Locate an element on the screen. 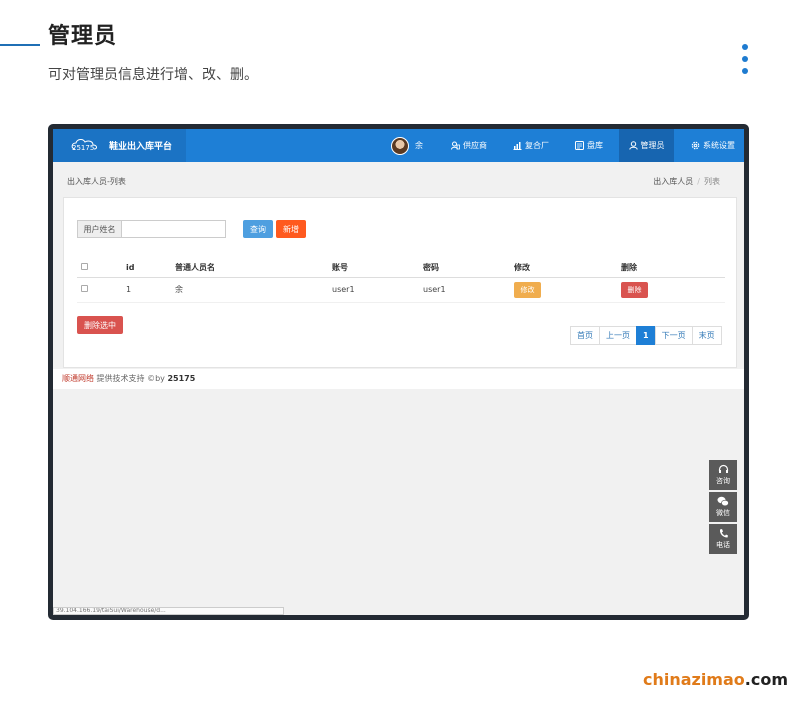  title-rule is located at coordinates (20, 45).